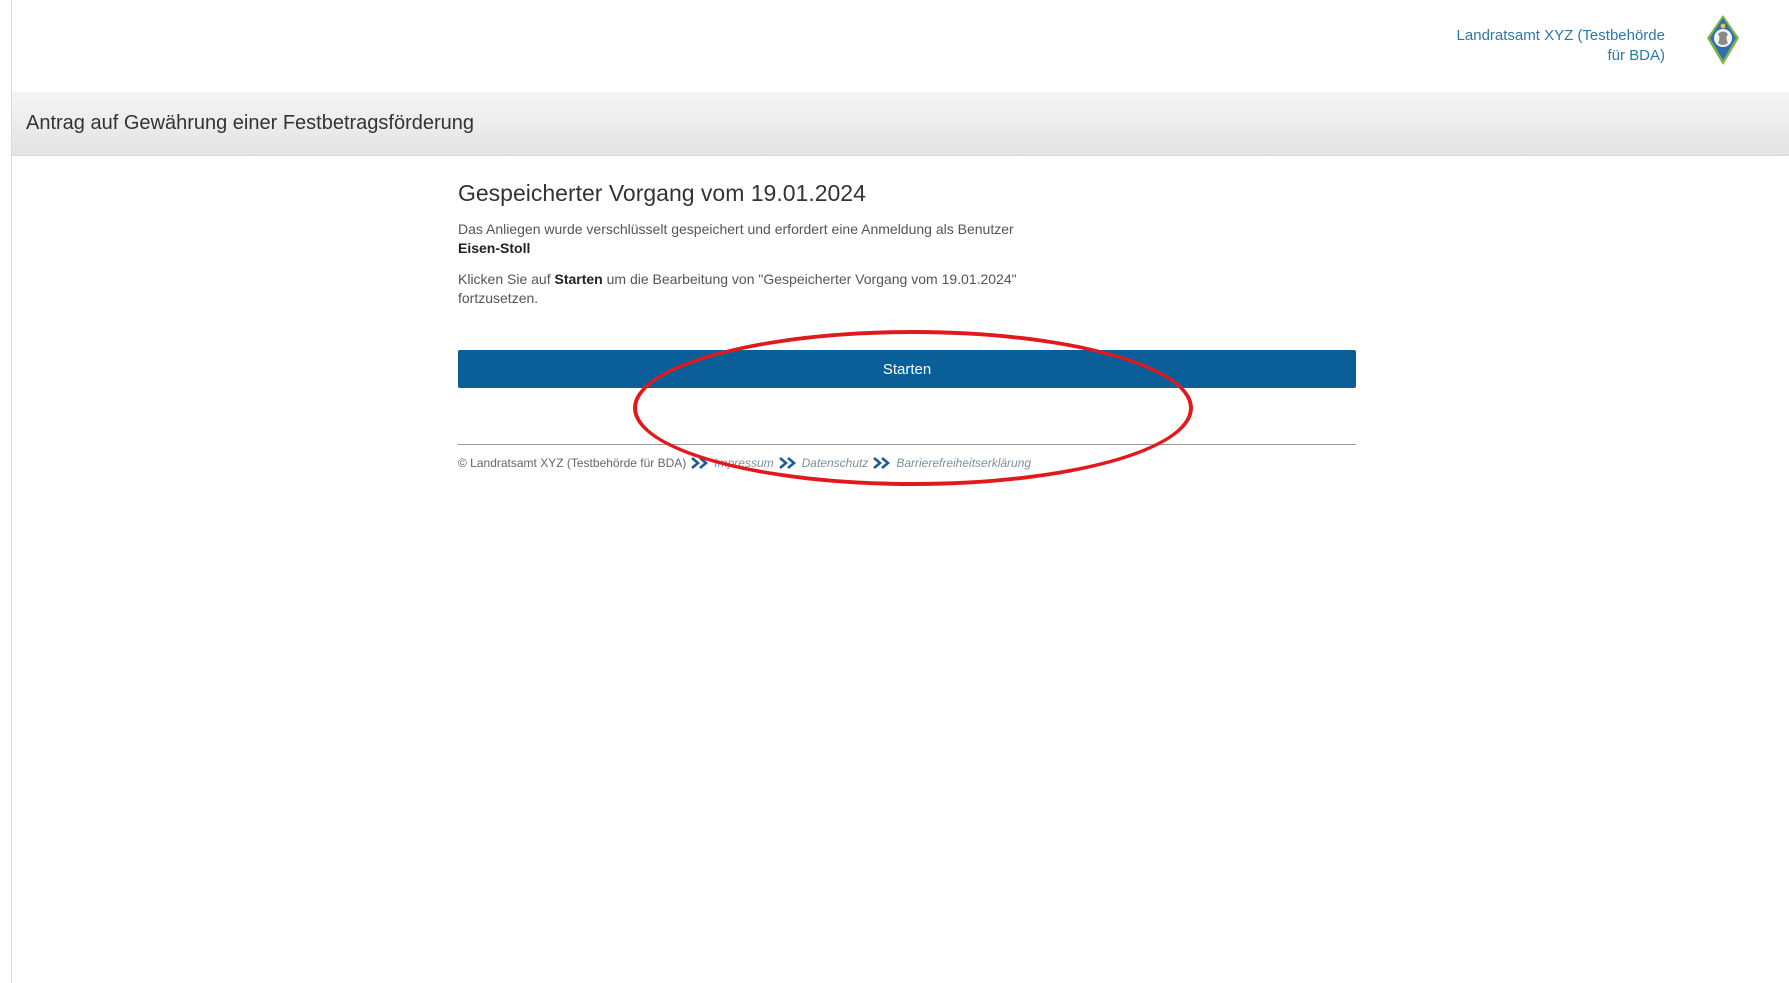 The image size is (1789, 983). What do you see at coordinates (900, 46) in the screenshot?
I see `page-header: Landratsamt XYZ (Testbehörde für BDA)` at bounding box center [900, 46].